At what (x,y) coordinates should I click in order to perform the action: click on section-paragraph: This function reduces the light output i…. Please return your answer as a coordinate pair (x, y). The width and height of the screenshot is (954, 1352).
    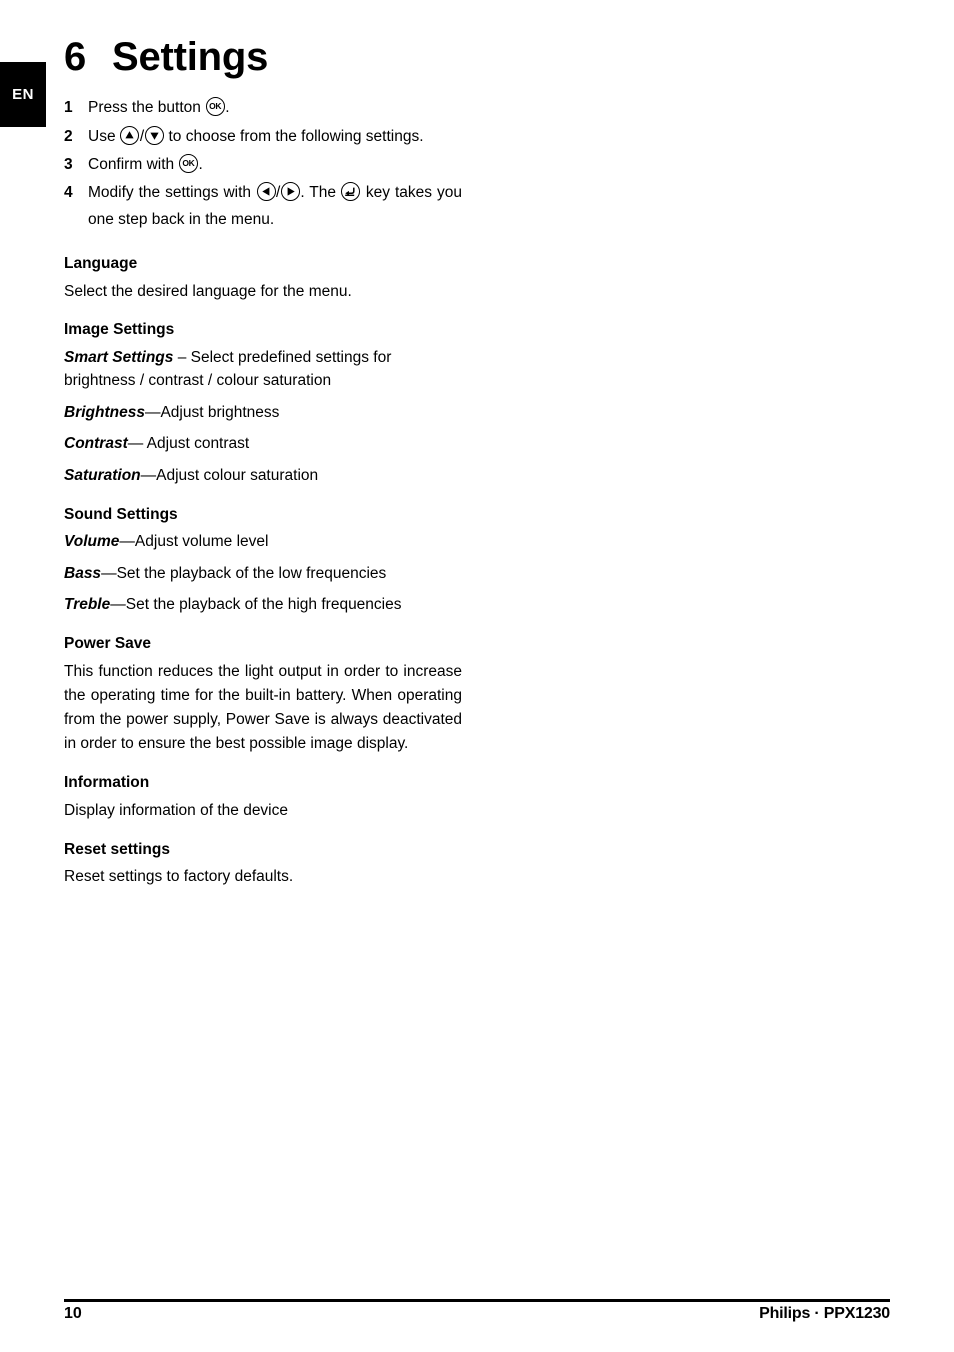
    Looking at the image, I should click on (263, 707).